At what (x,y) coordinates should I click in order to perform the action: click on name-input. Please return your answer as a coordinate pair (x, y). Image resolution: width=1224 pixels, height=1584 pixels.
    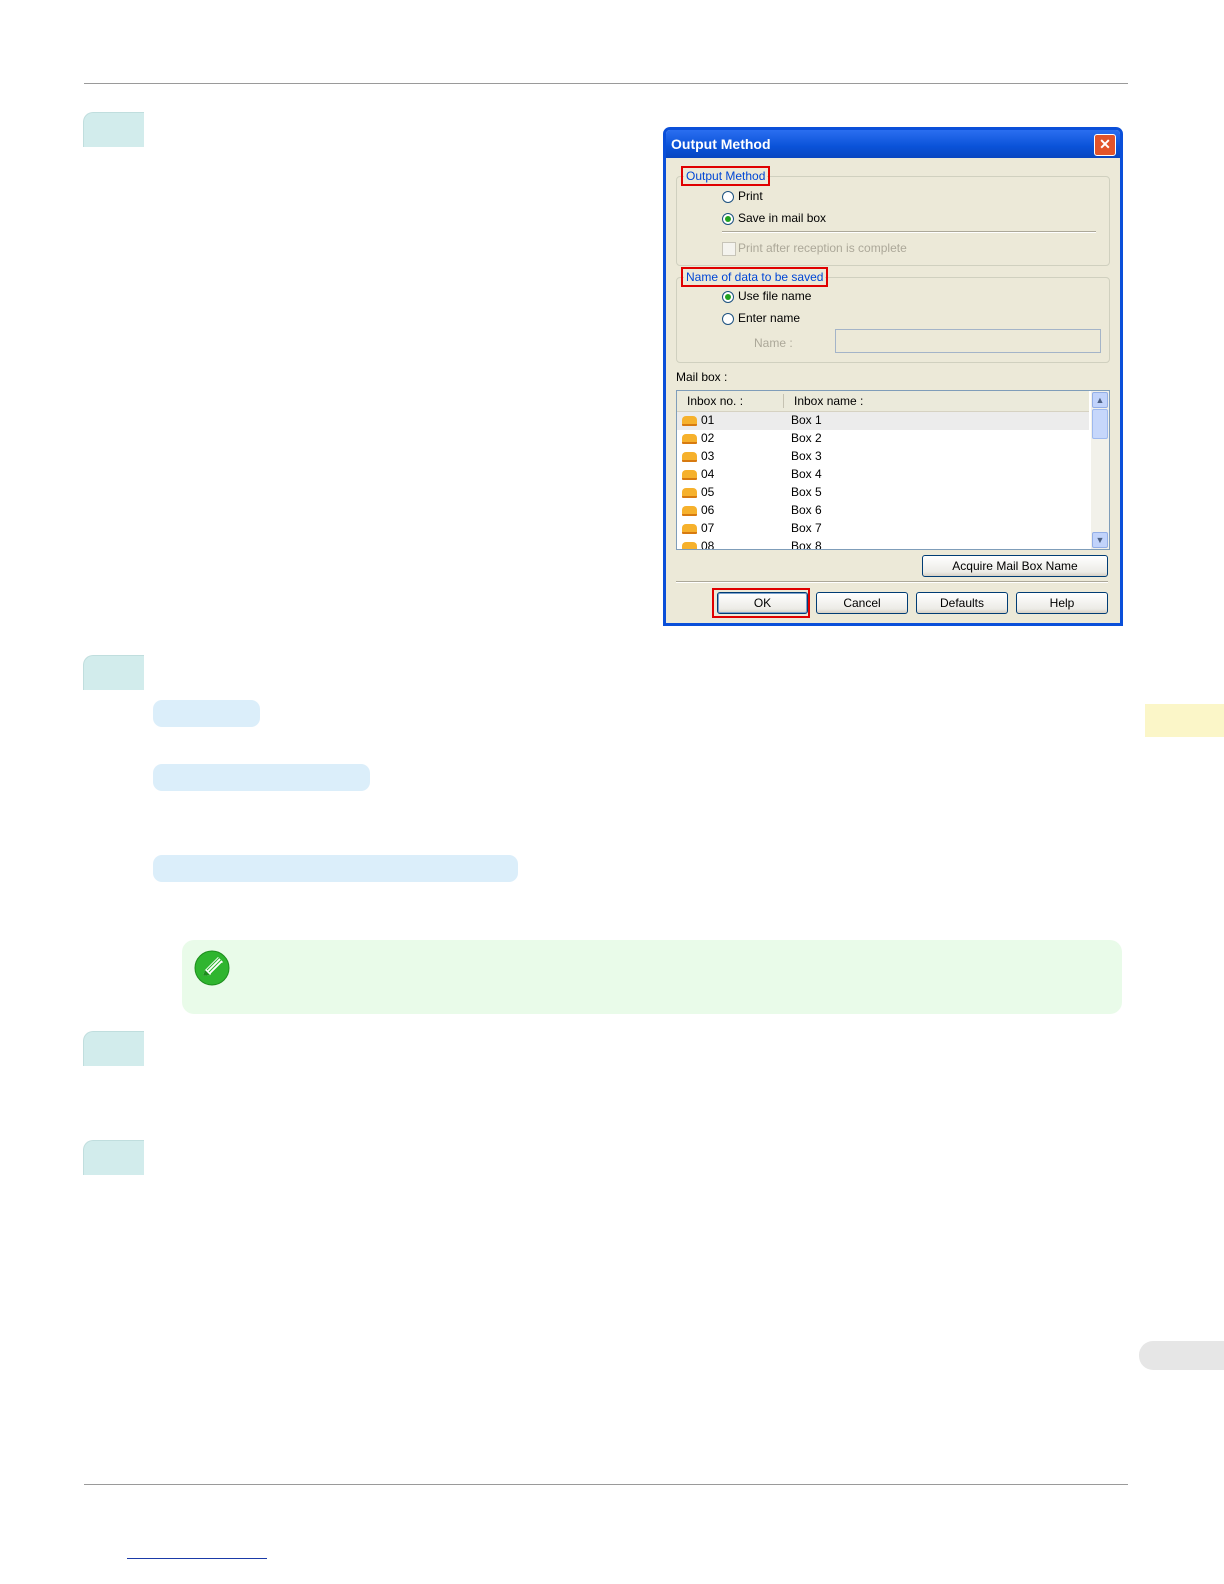
    Looking at the image, I should click on (968, 341).